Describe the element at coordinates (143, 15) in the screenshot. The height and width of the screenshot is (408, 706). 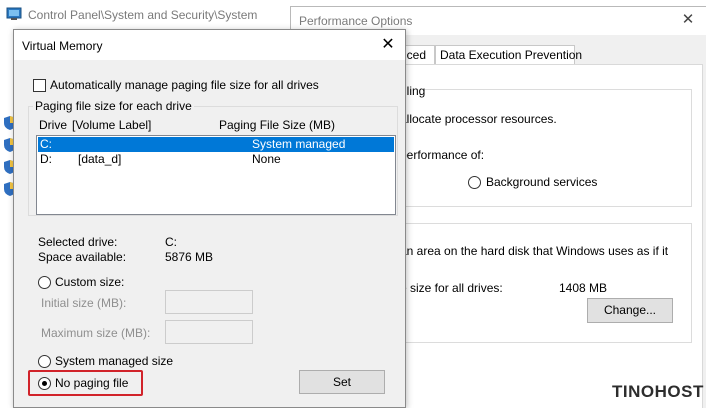
I see `control-panel-title: Control Panel\System and Security\System` at that location.